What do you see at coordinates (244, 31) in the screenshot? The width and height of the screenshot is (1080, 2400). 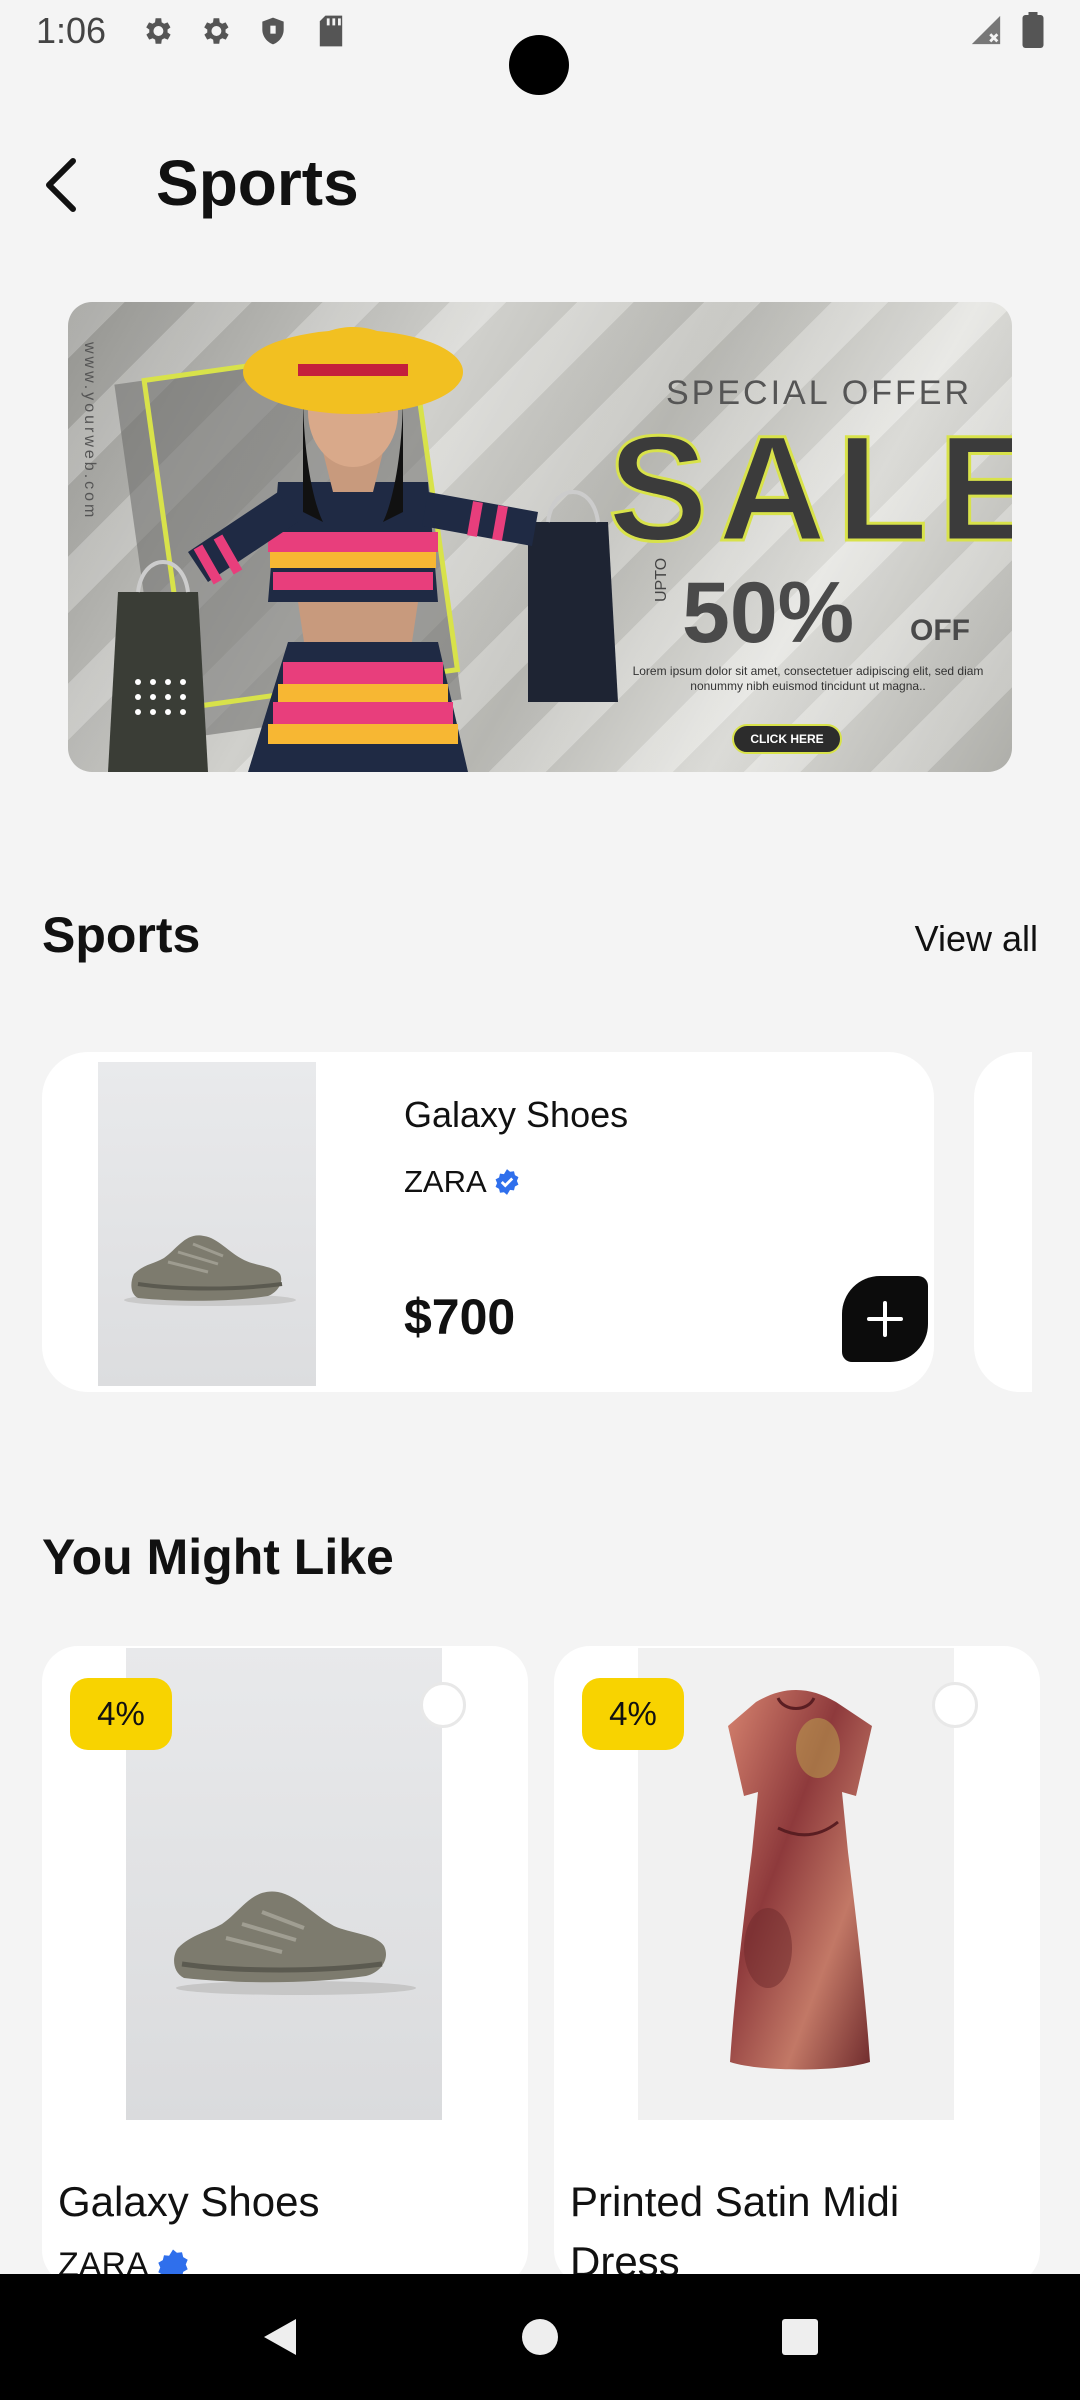 I see `status-icons-left` at bounding box center [244, 31].